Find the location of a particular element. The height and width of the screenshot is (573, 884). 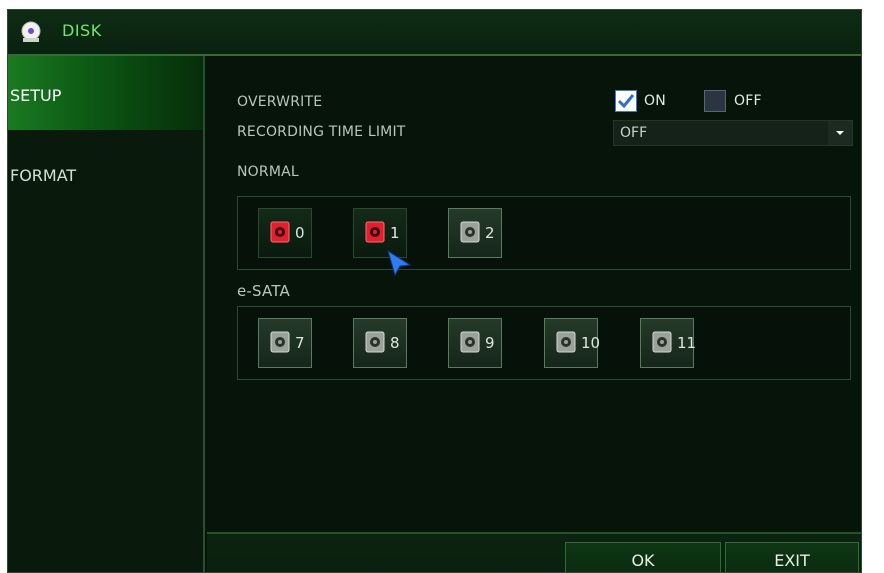

recording-time-limit-value: OFF is located at coordinates (634, 133).